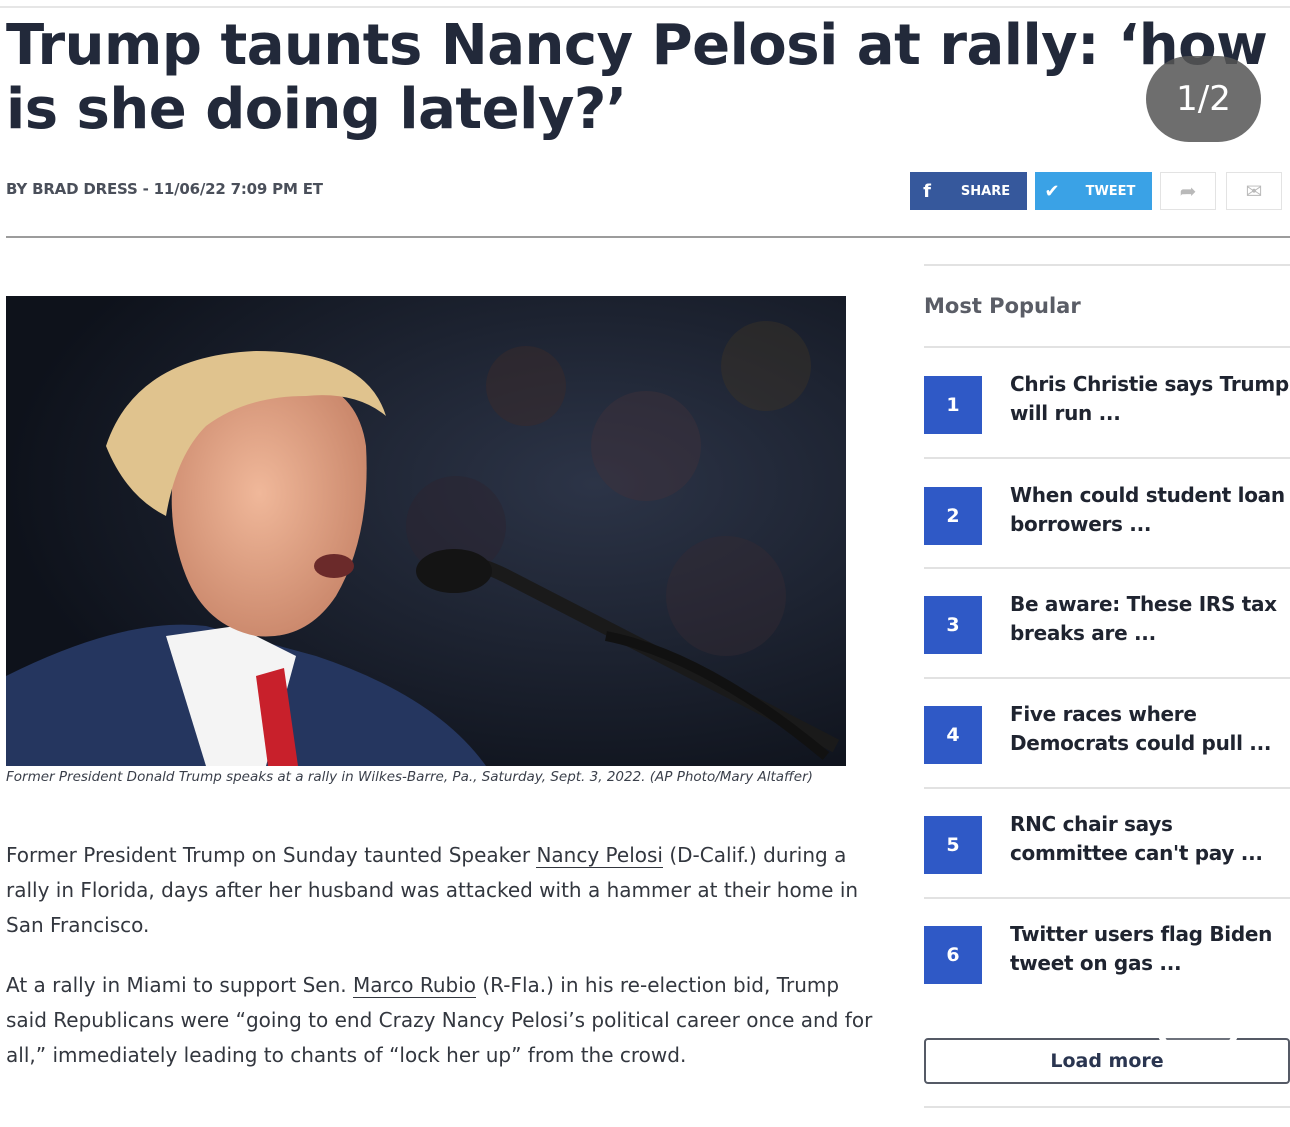  Describe the element at coordinates (953, 405) in the screenshot. I see `popular-rank-badge: 1` at that location.